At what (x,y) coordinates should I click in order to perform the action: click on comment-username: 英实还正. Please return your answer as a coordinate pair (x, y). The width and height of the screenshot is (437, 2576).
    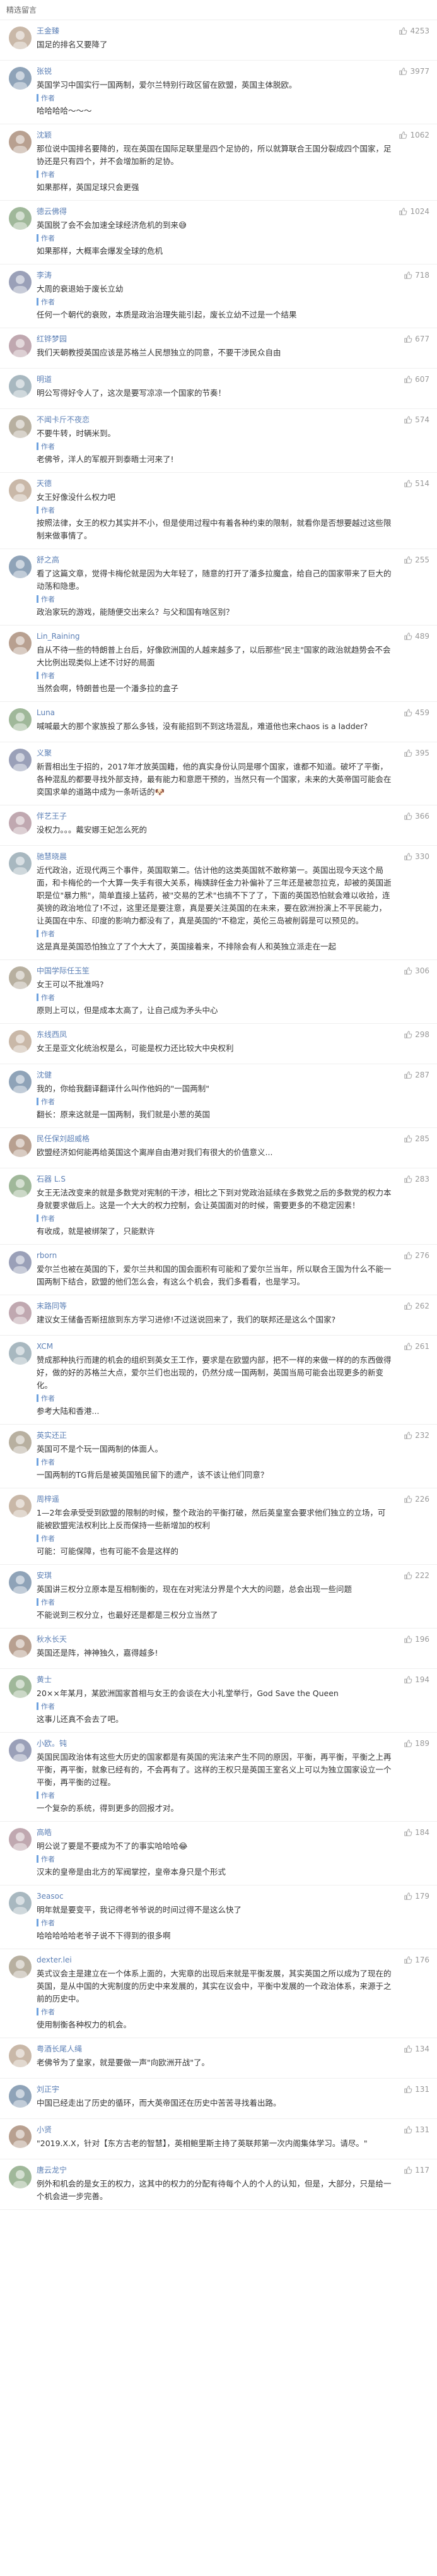
    Looking at the image, I should click on (215, 1435).